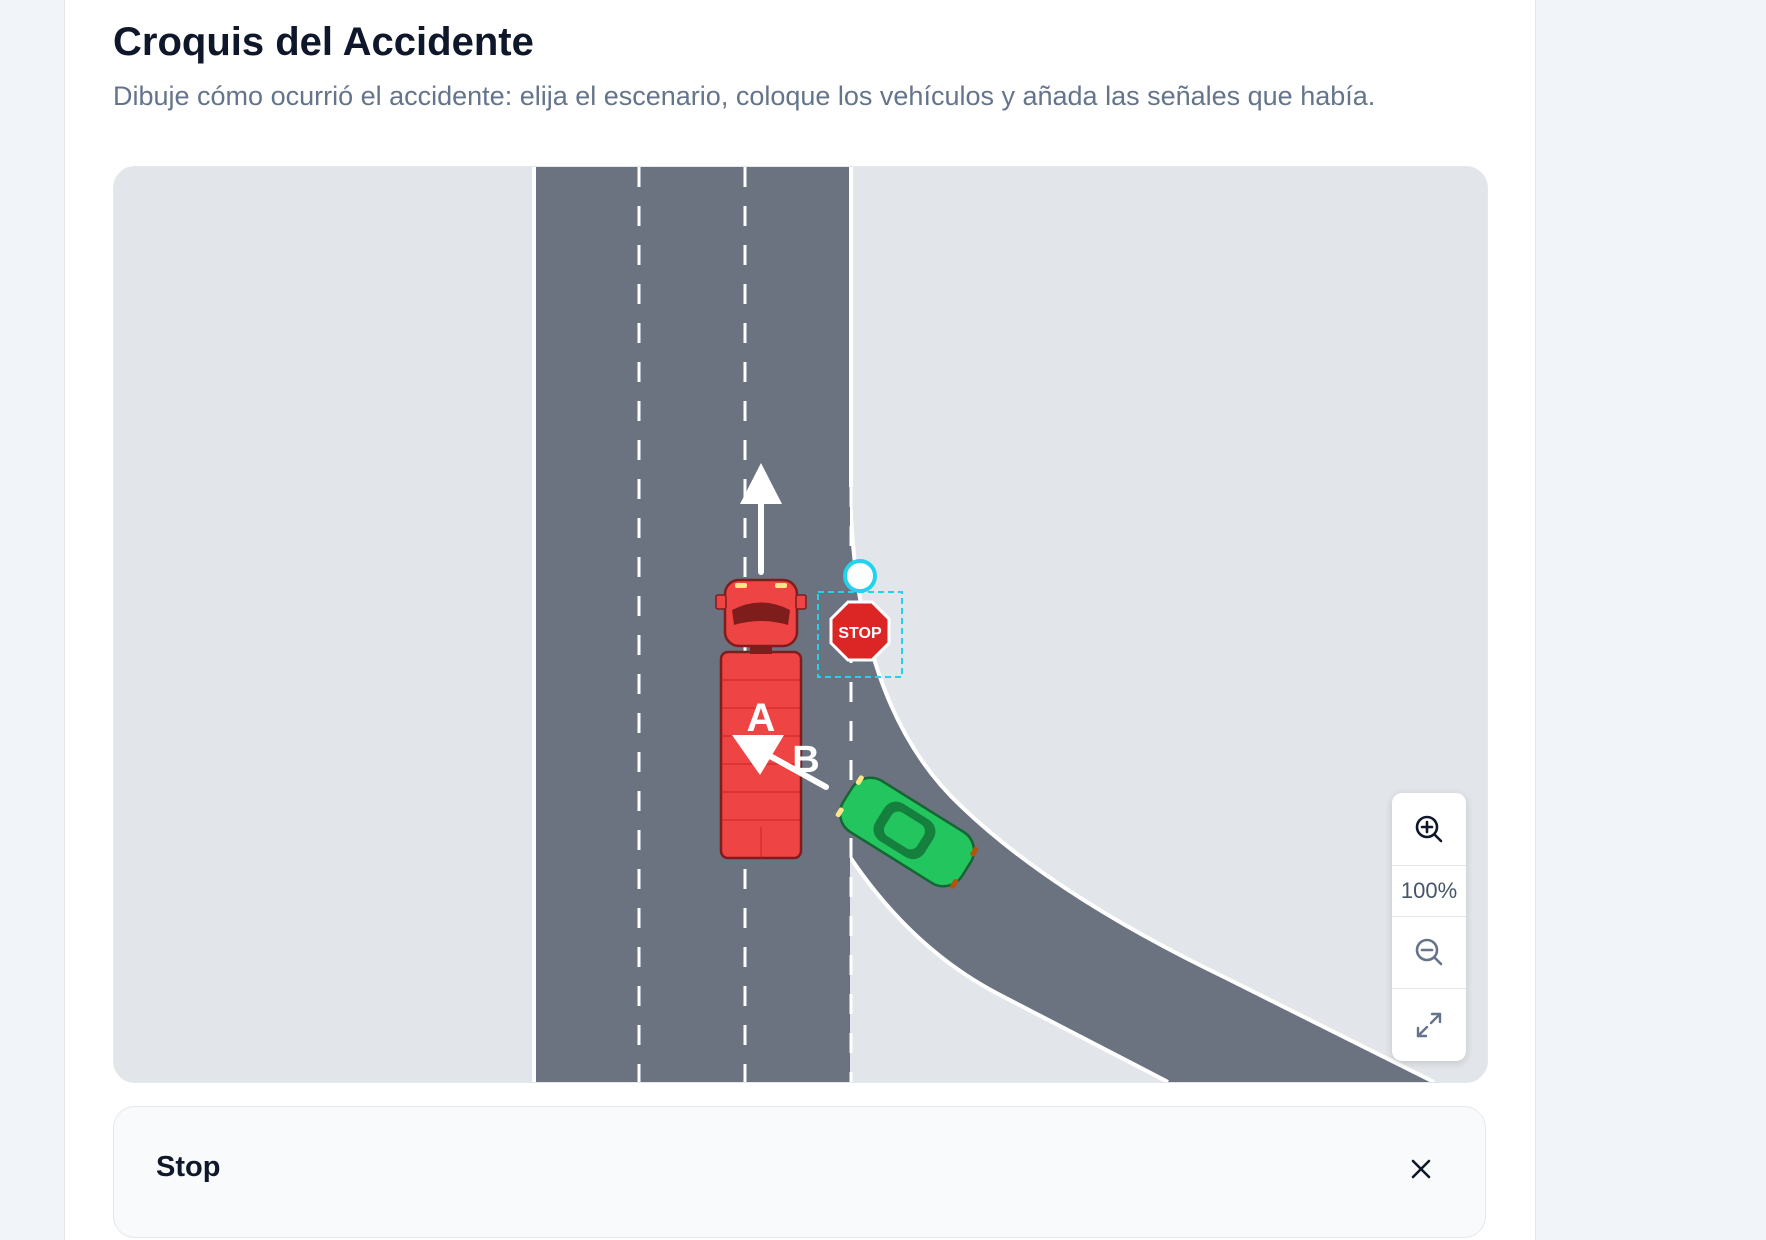  What do you see at coordinates (799, 1172) in the screenshot?
I see `selected-item-panel: Stop` at bounding box center [799, 1172].